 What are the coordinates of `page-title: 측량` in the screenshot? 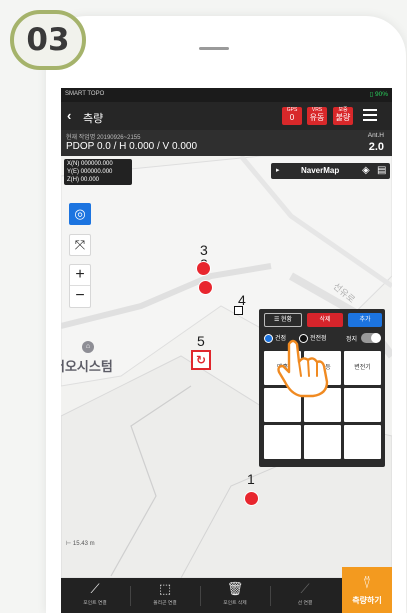 It's located at (93, 119).